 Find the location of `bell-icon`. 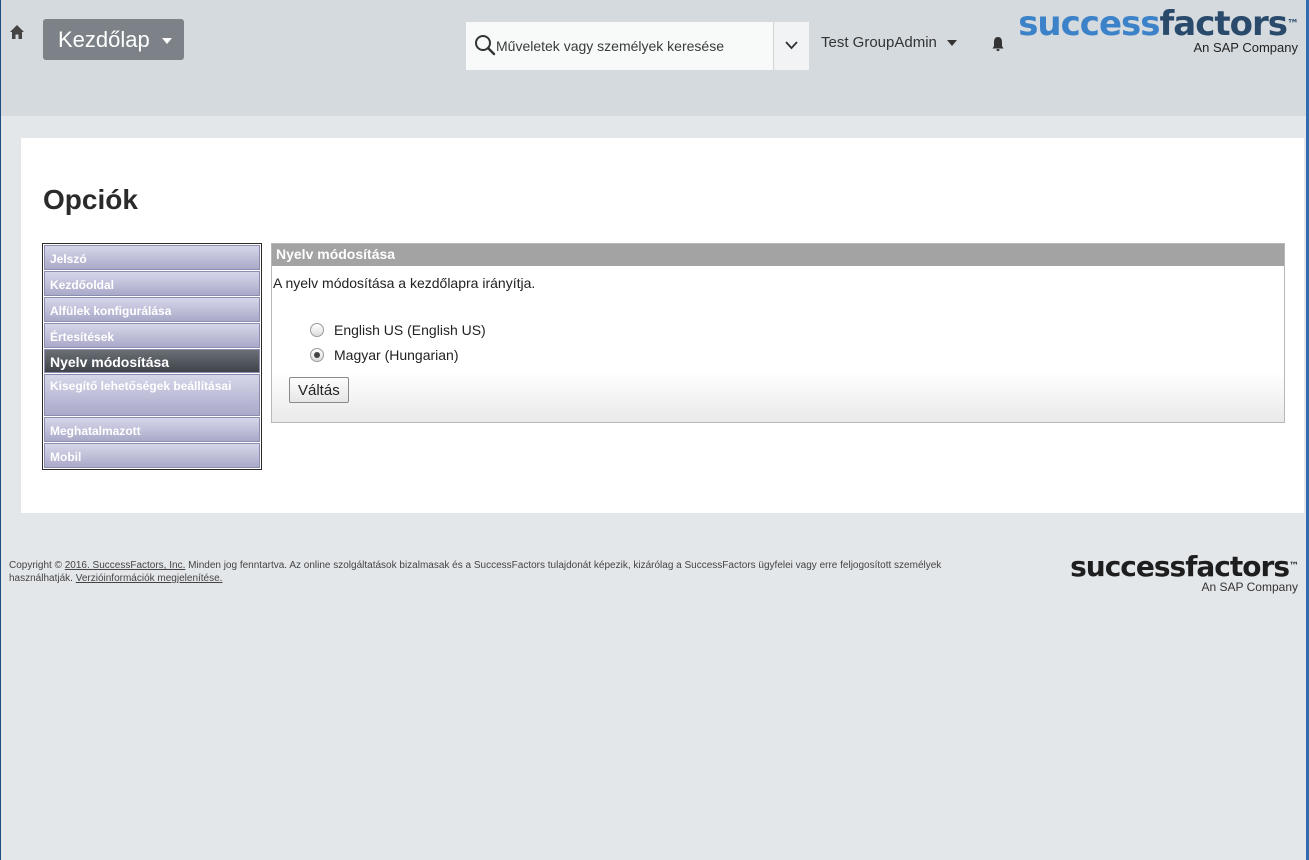

bell-icon is located at coordinates (998, 44).